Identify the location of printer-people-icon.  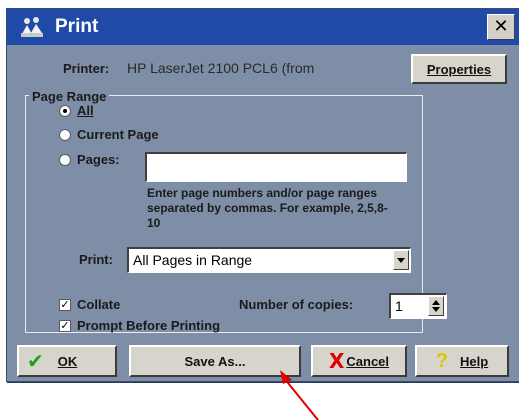
(32, 27).